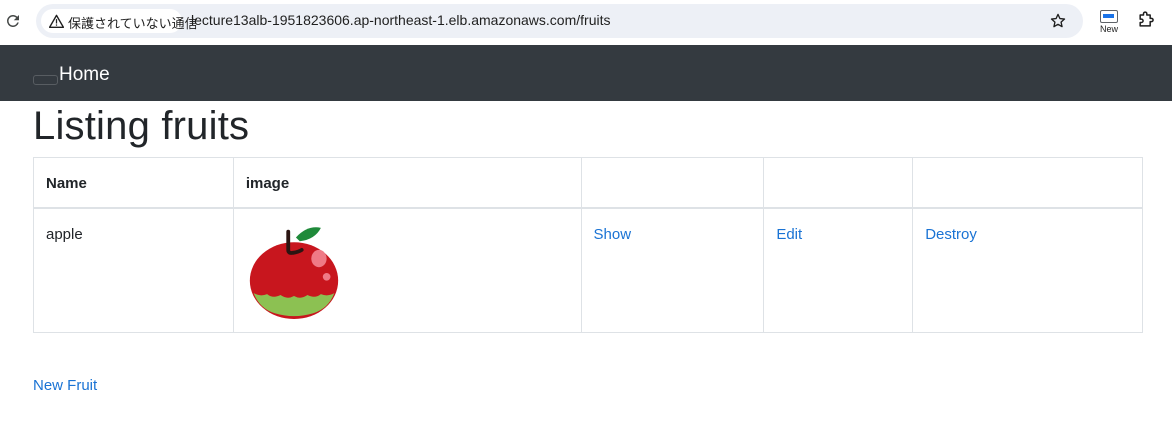  I want to click on header-image: image, so click(407, 183).